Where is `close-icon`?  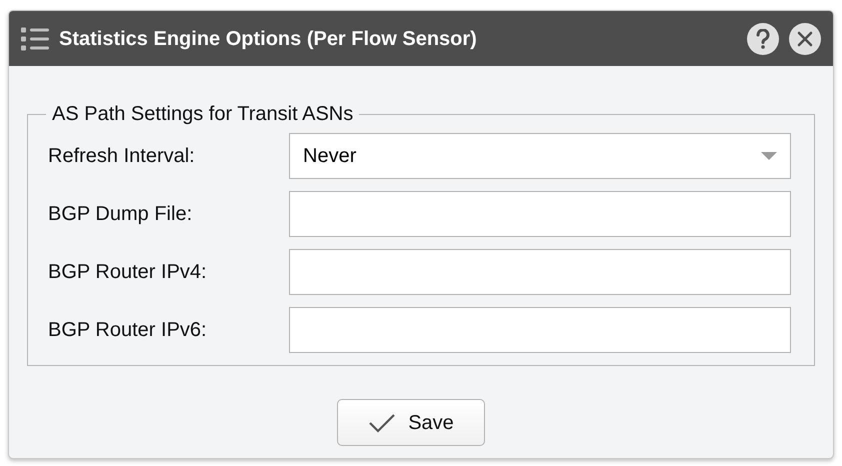 close-icon is located at coordinates (805, 38).